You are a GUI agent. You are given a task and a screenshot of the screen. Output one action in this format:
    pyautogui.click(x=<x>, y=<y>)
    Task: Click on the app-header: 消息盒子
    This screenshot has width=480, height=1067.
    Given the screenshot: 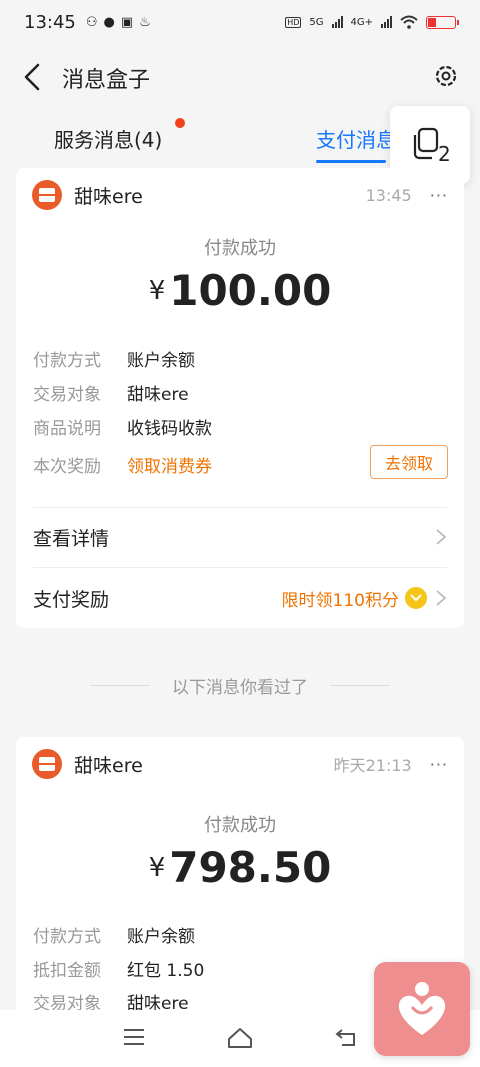 What is the action you would take?
    pyautogui.click(x=240, y=77)
    